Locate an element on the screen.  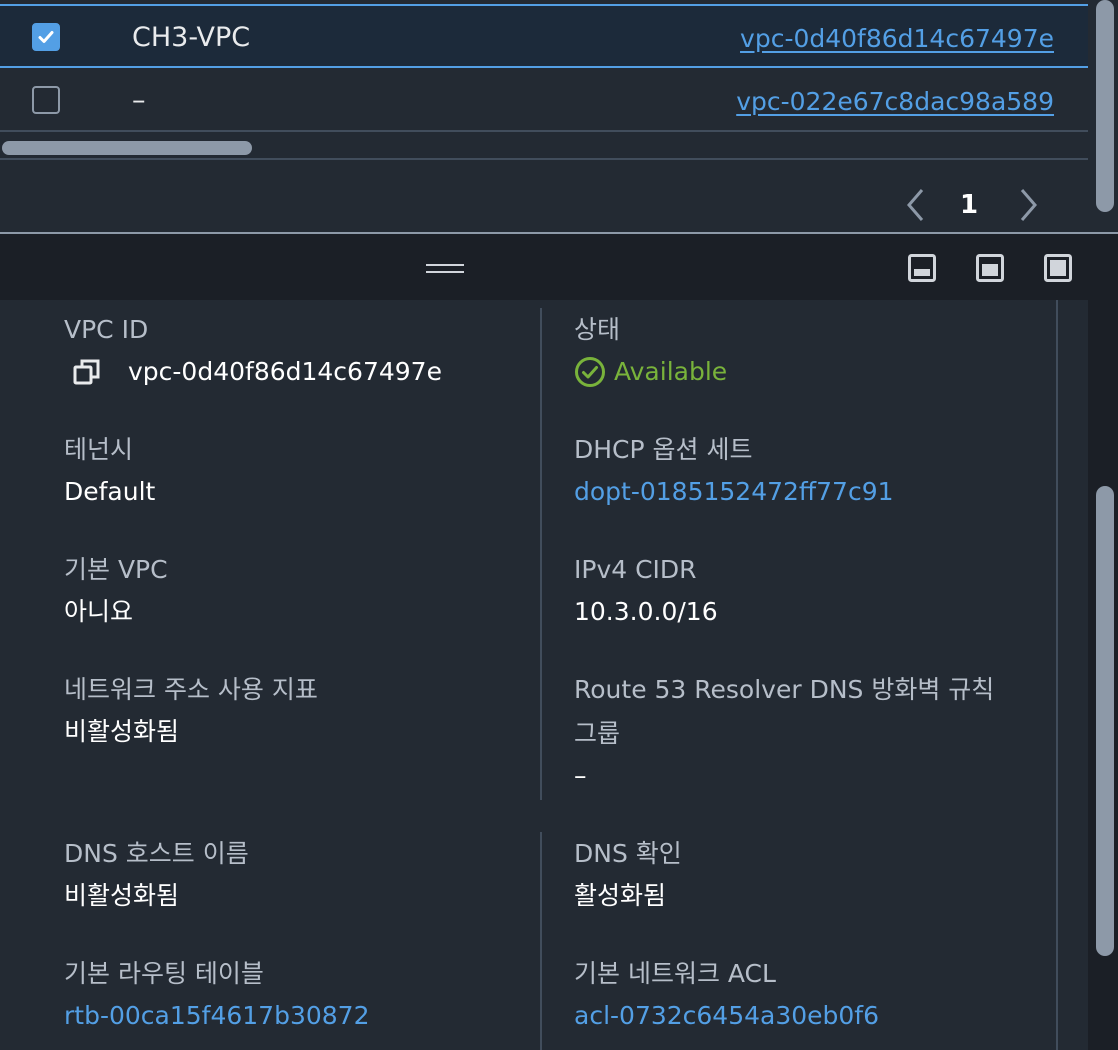
field-label: 테넌시 is located at coordinates (99, 449).